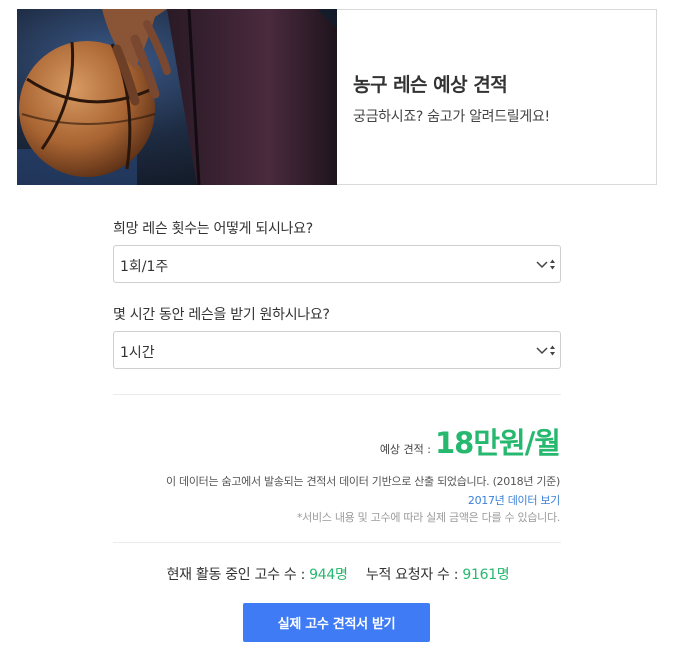 Image resolution: width=676 pixels, height=654 pixels. I want to click on duration-select-value: 1시간, so click(137, 353).